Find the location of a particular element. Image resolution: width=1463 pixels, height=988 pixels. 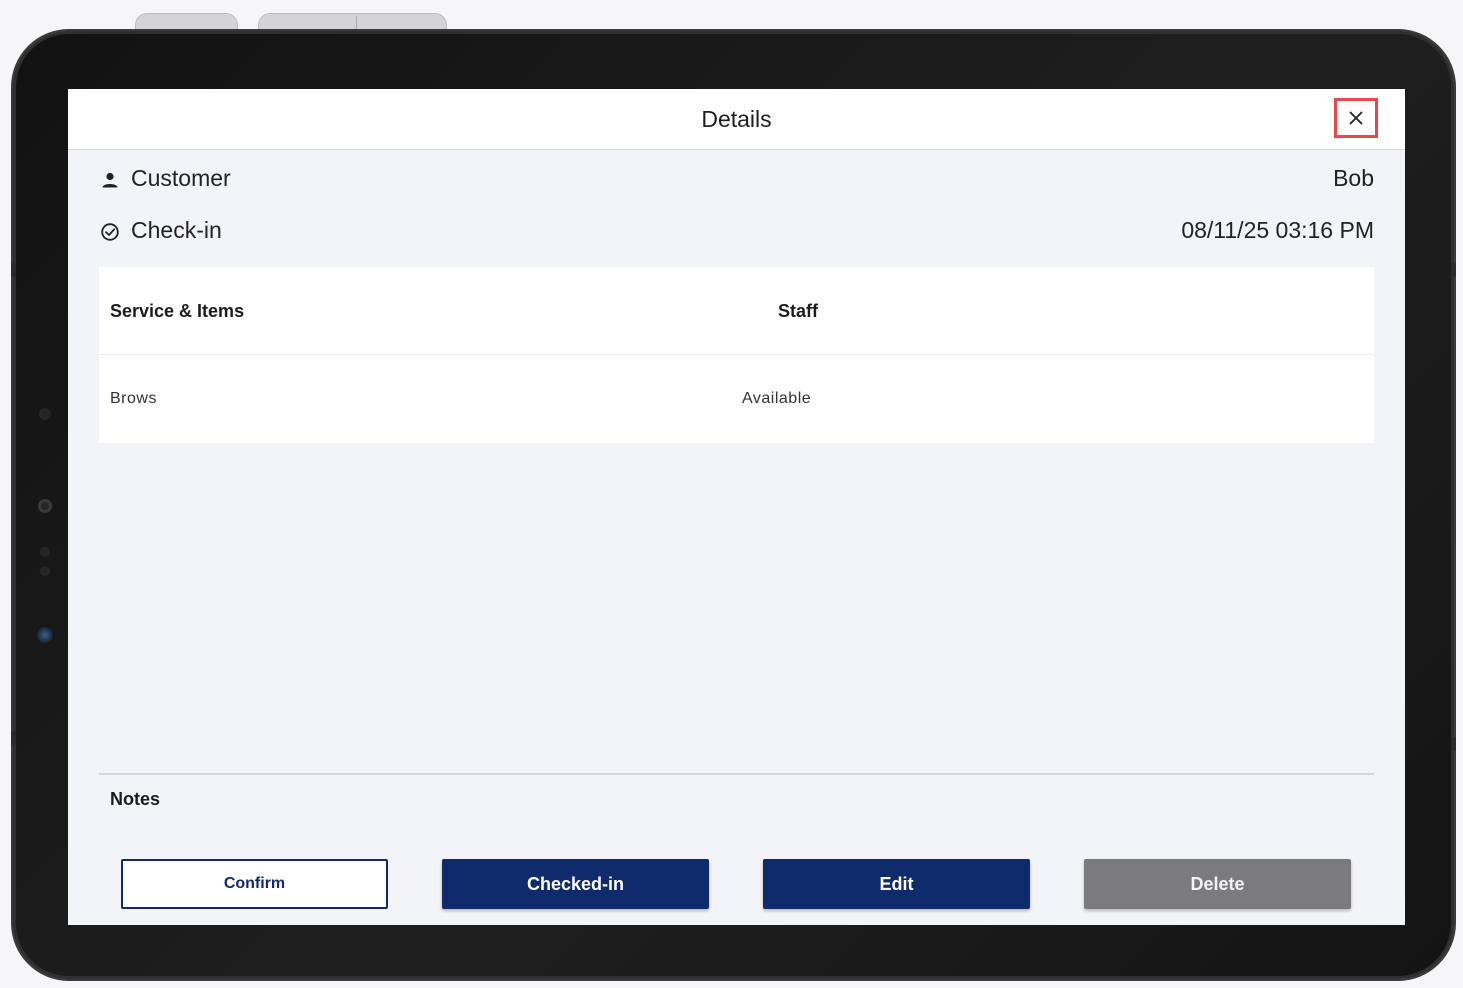

details-header: Details is located at coordinates (736, 119).